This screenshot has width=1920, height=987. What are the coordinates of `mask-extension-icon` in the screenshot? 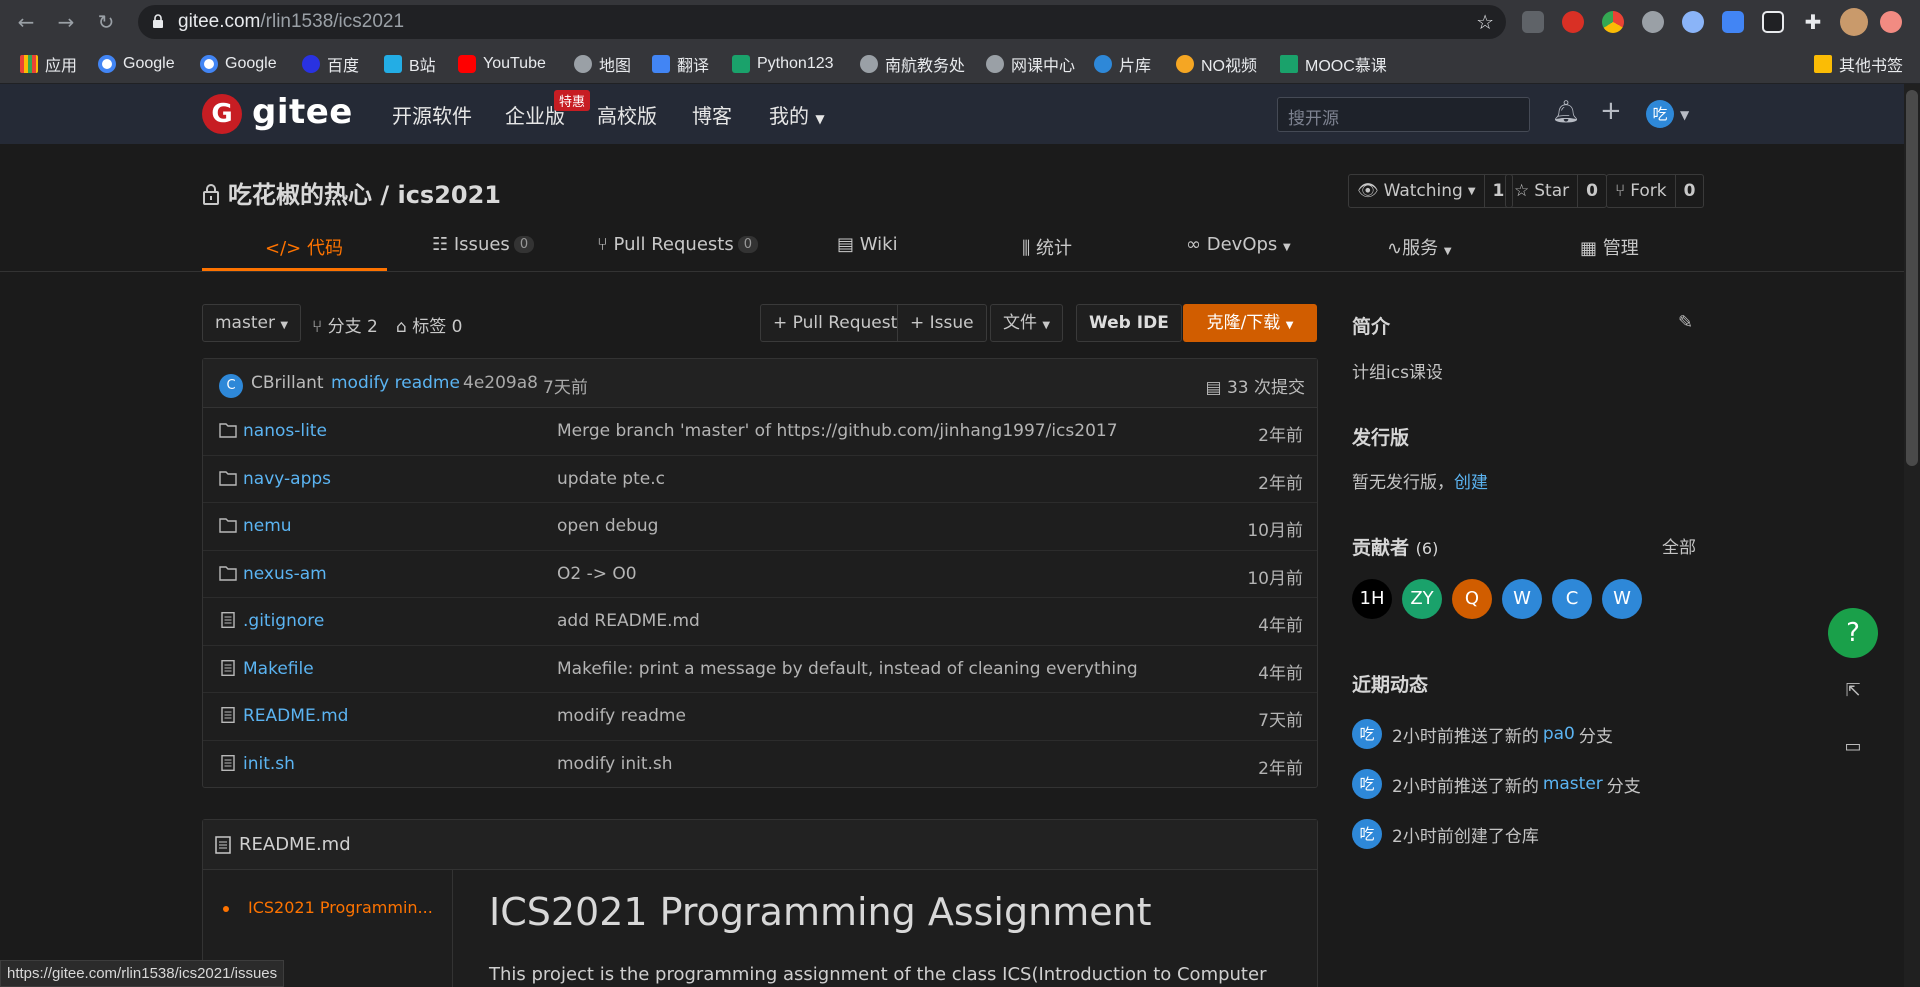 It's located at (1653, 22).